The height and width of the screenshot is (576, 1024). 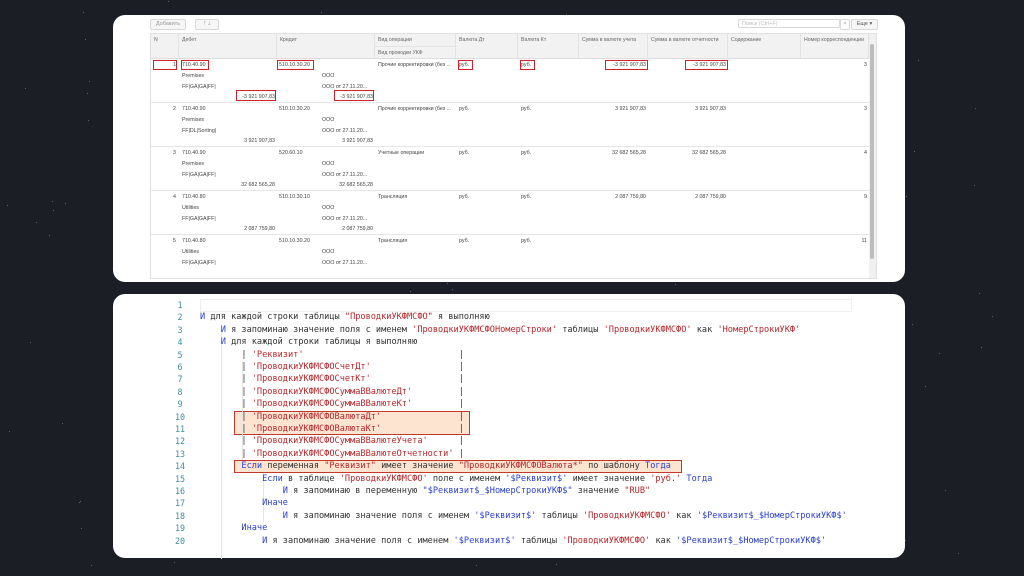 What do you see at coordinates (331, 404) in the screenshot?
I see `code-line: | 'ПроводкиУКФМСФОСуммаВВалютеКт' |` at bounding box center [331, 404].